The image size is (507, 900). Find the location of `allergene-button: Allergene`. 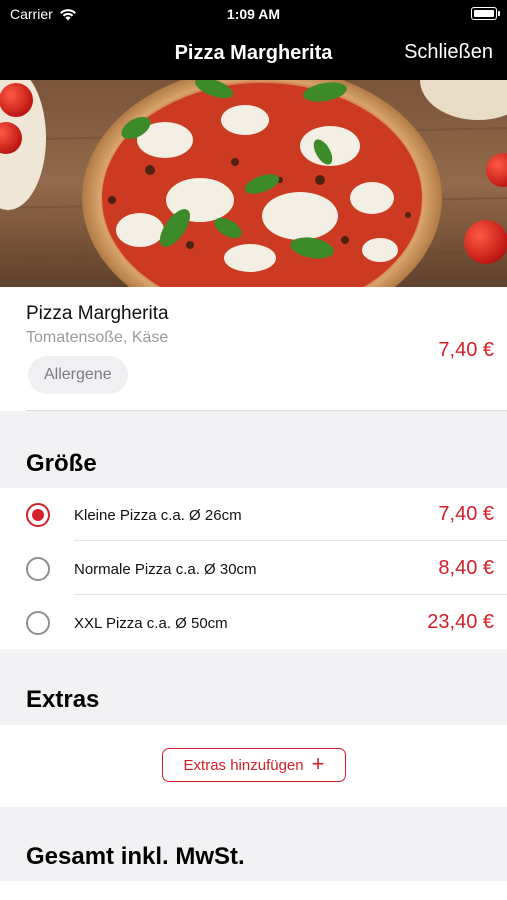

allergene-button: Allergene is located at coordinates (78, 375).